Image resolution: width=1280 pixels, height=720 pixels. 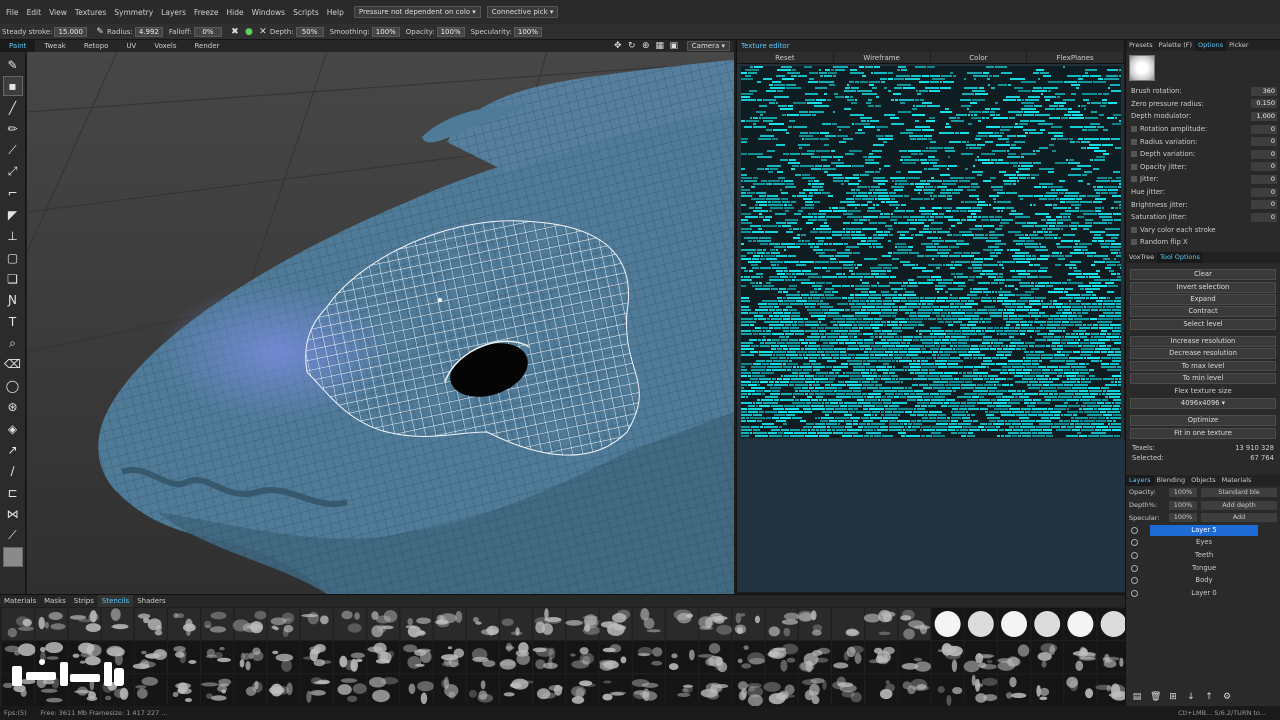 I want to click on to-max-level-button: To max level, so click(x=1203, y=366).